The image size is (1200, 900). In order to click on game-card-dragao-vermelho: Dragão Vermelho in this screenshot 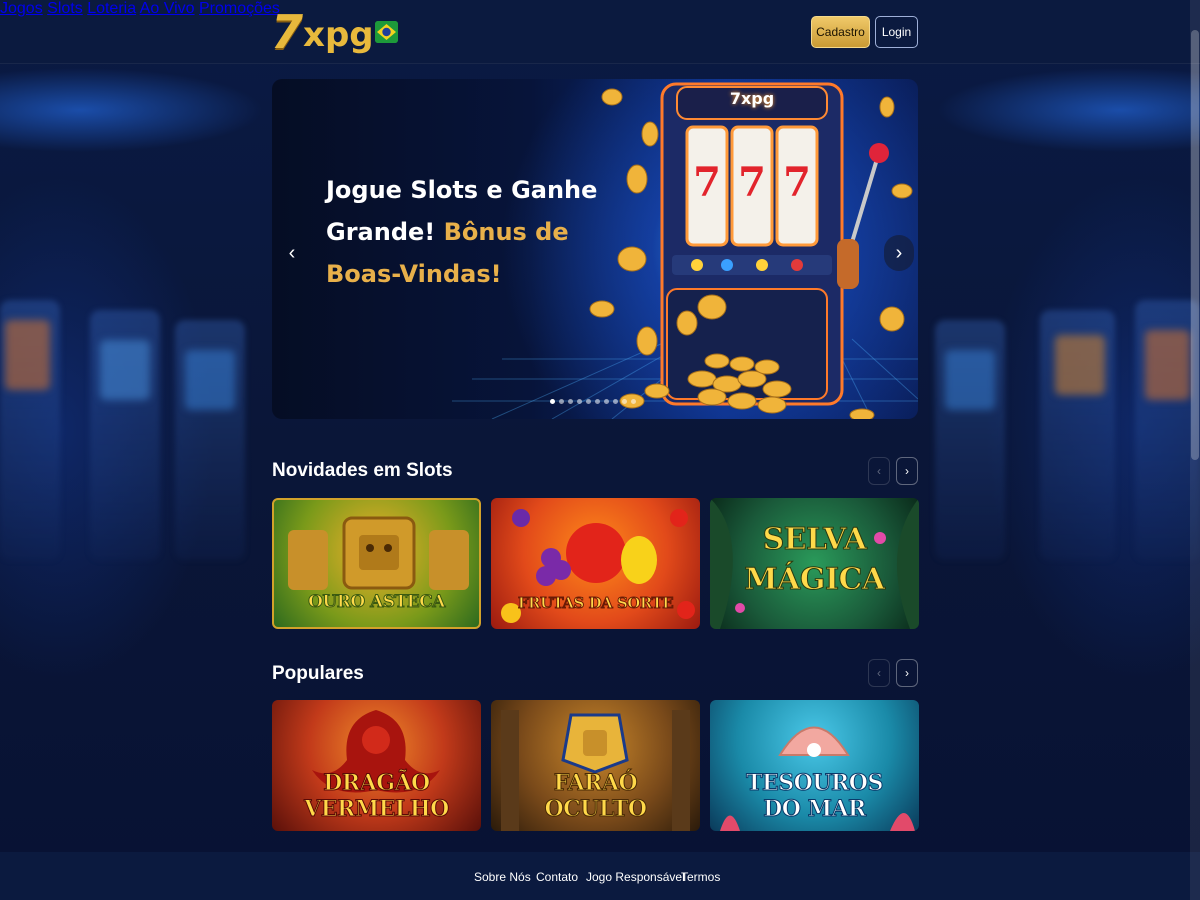, I will do `click(376, 765)`.